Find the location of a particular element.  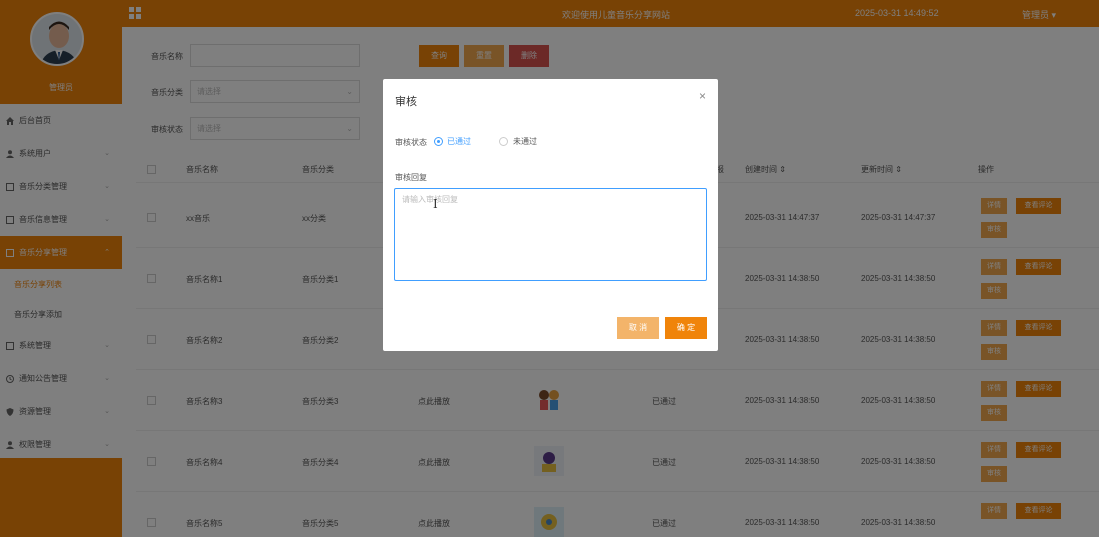

dialog-title: 审核 is located at coordinates (406, 102).